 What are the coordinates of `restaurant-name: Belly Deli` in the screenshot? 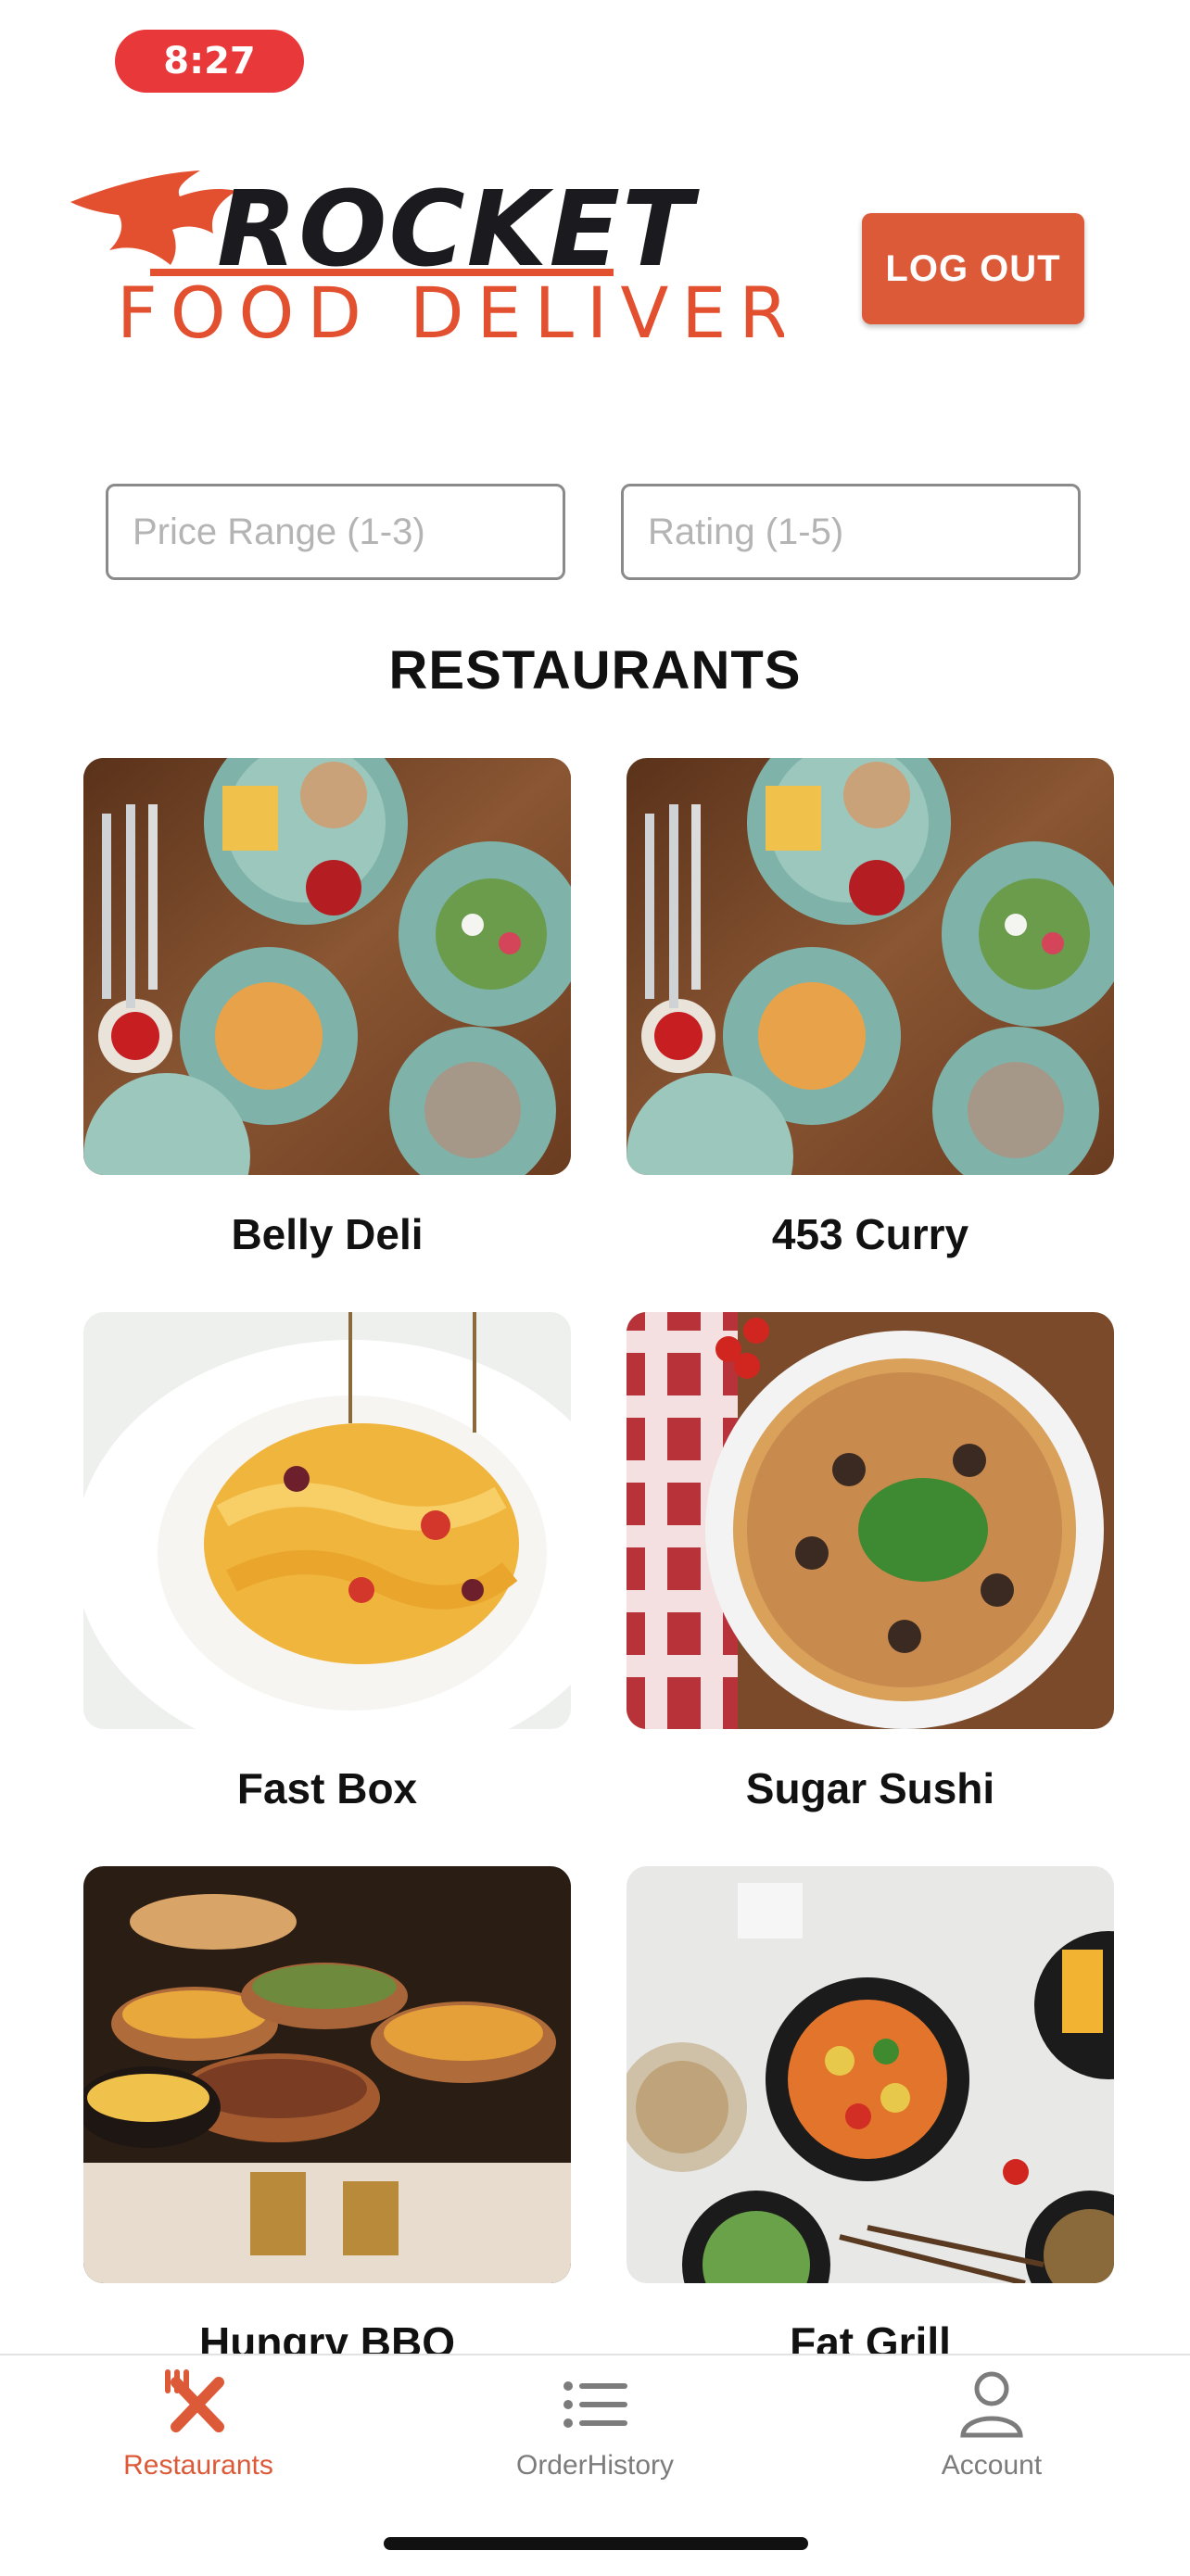 It's located at (327, 1234).